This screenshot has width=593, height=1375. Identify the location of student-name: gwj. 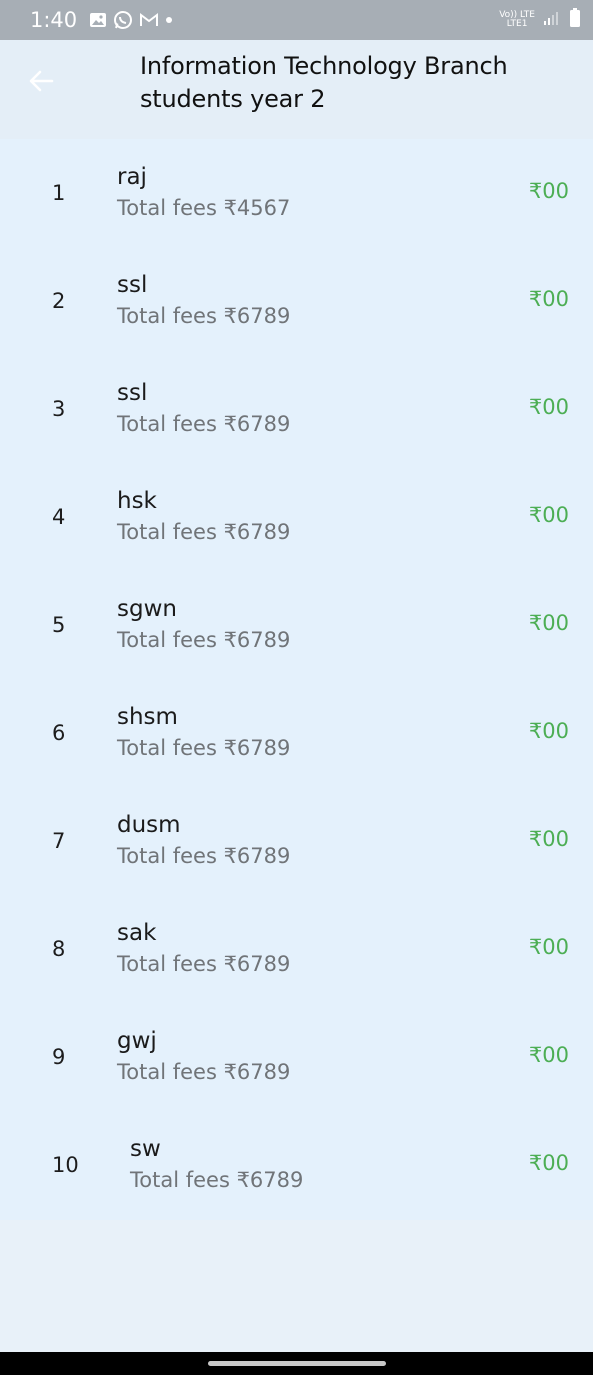
(137, 1041).